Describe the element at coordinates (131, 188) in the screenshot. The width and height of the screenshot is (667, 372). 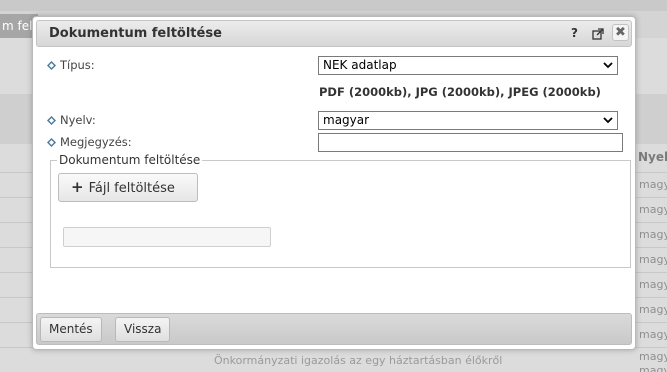
I see `file-upload-button-label: Fájl feltöltése` at that location.